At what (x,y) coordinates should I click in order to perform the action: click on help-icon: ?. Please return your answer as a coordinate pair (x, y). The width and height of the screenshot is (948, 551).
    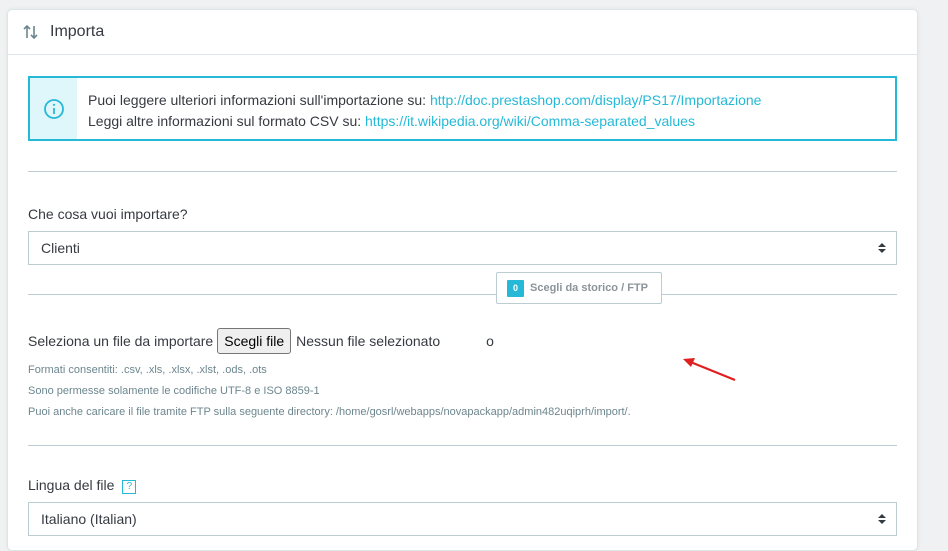
    Looking at the image, I should click on (129, 486).